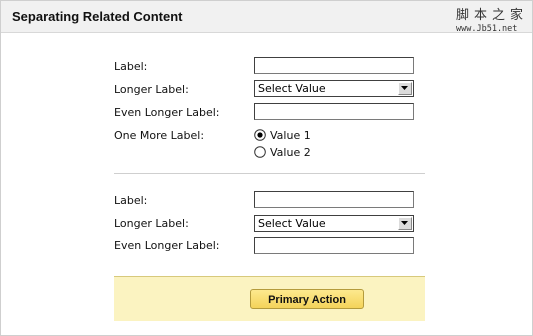 The height and width of the screenshot is (336, 533). I want to click on label-1: Label:, so click(131, 66).